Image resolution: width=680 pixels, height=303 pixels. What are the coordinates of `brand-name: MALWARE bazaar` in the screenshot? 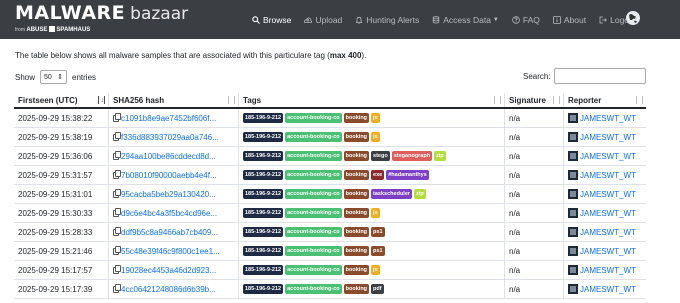 It's located at (102, 13).